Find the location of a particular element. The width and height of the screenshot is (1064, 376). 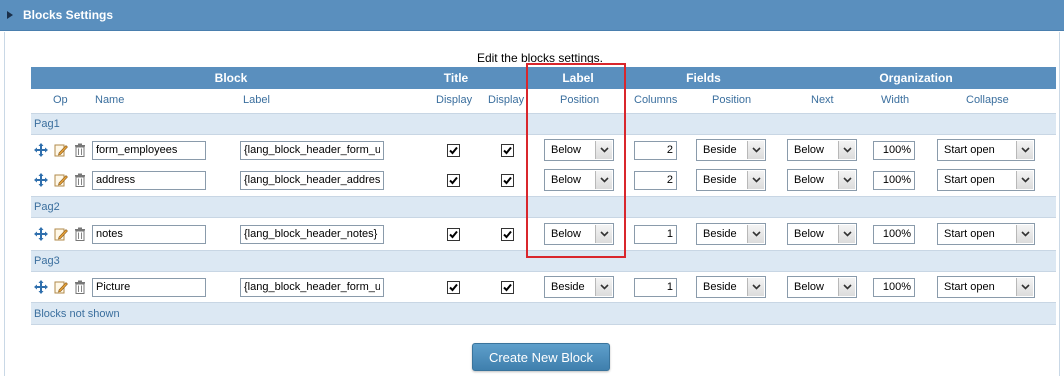

label-cell is located at coordinates (312, 287).